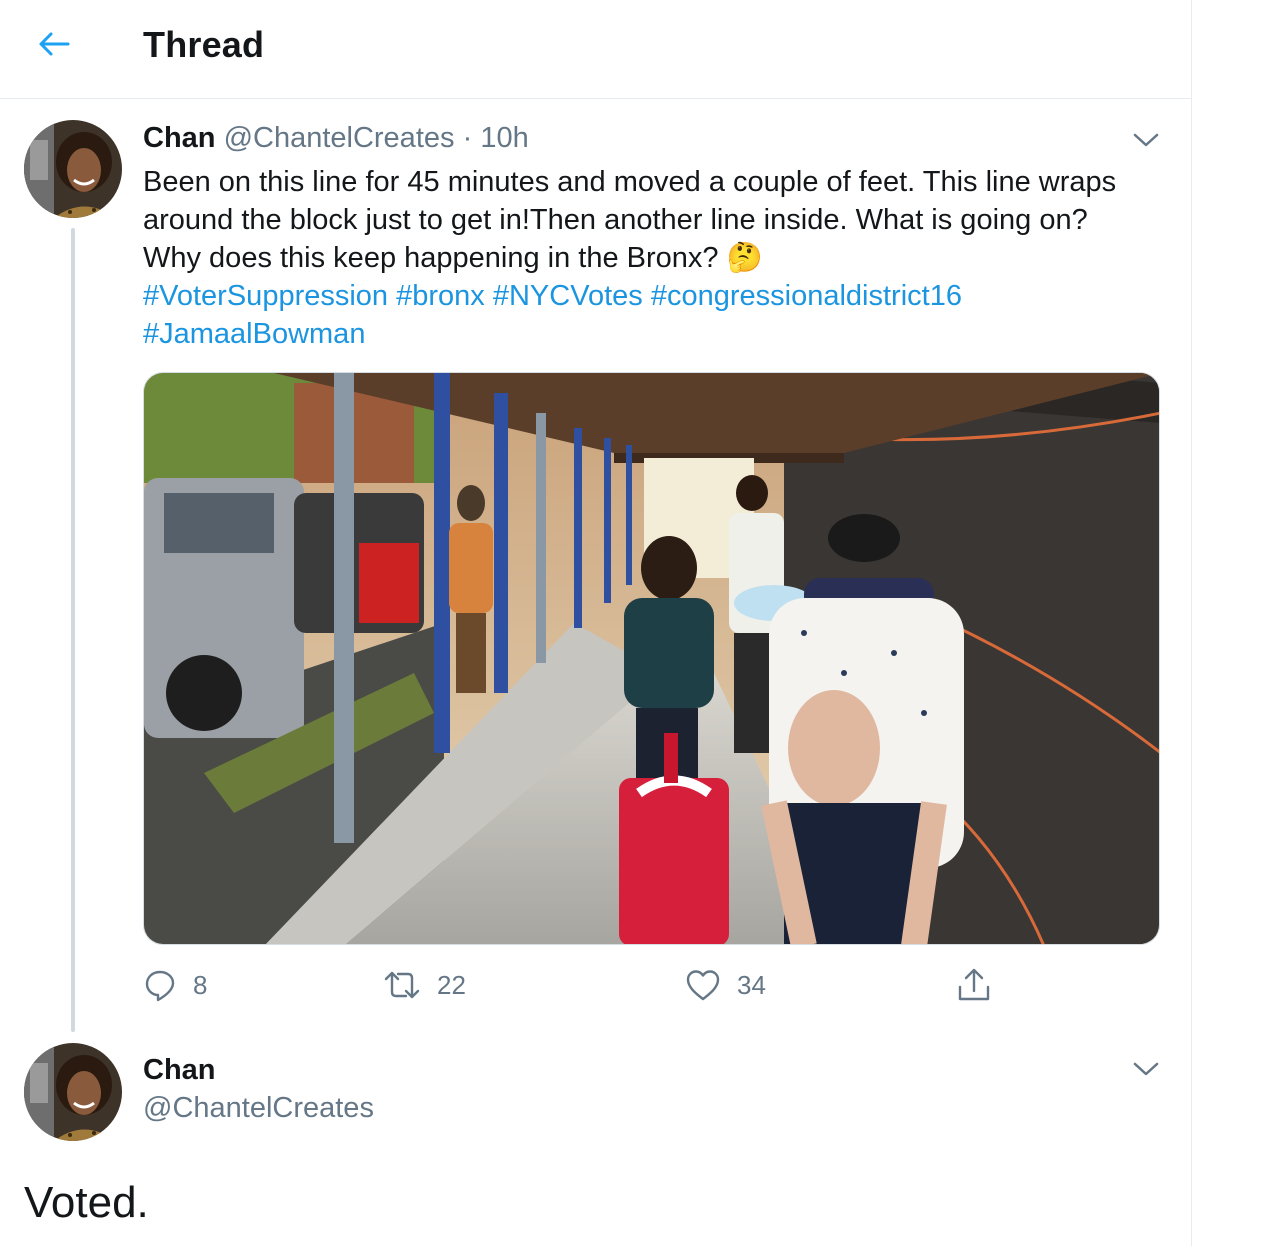 The height and width of the screenshot is (1246, 1266). I want to click on reply-tweet-text: Voted., so click(86, 1202).